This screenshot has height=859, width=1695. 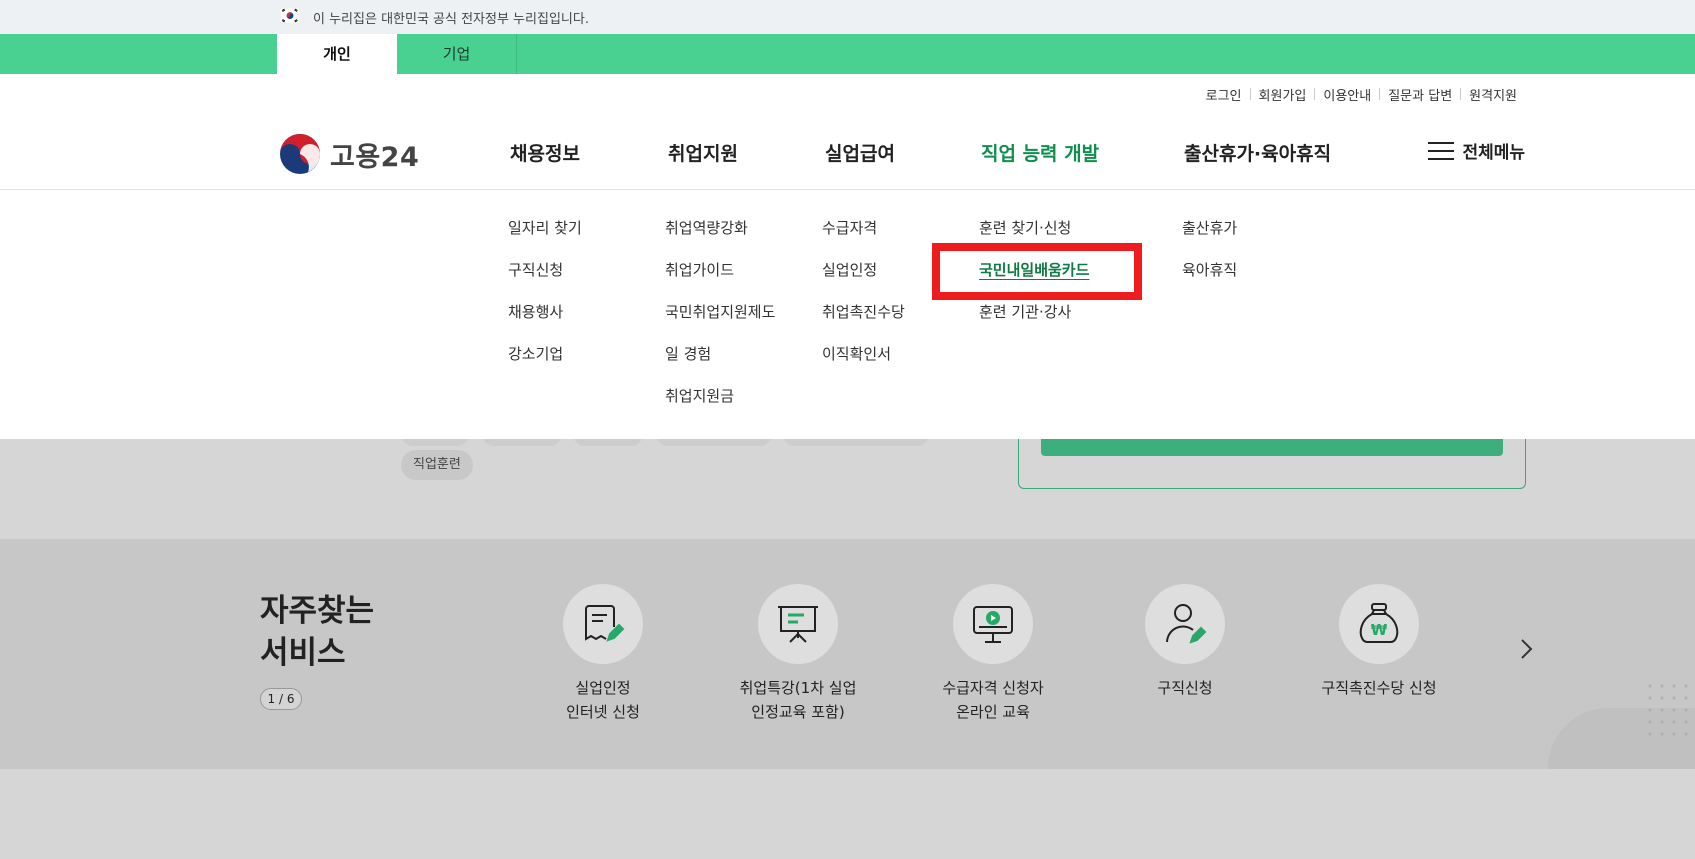 I want to click on service-item: 수급자격 신청자 온라인 교육, so click(x=993, y=654).